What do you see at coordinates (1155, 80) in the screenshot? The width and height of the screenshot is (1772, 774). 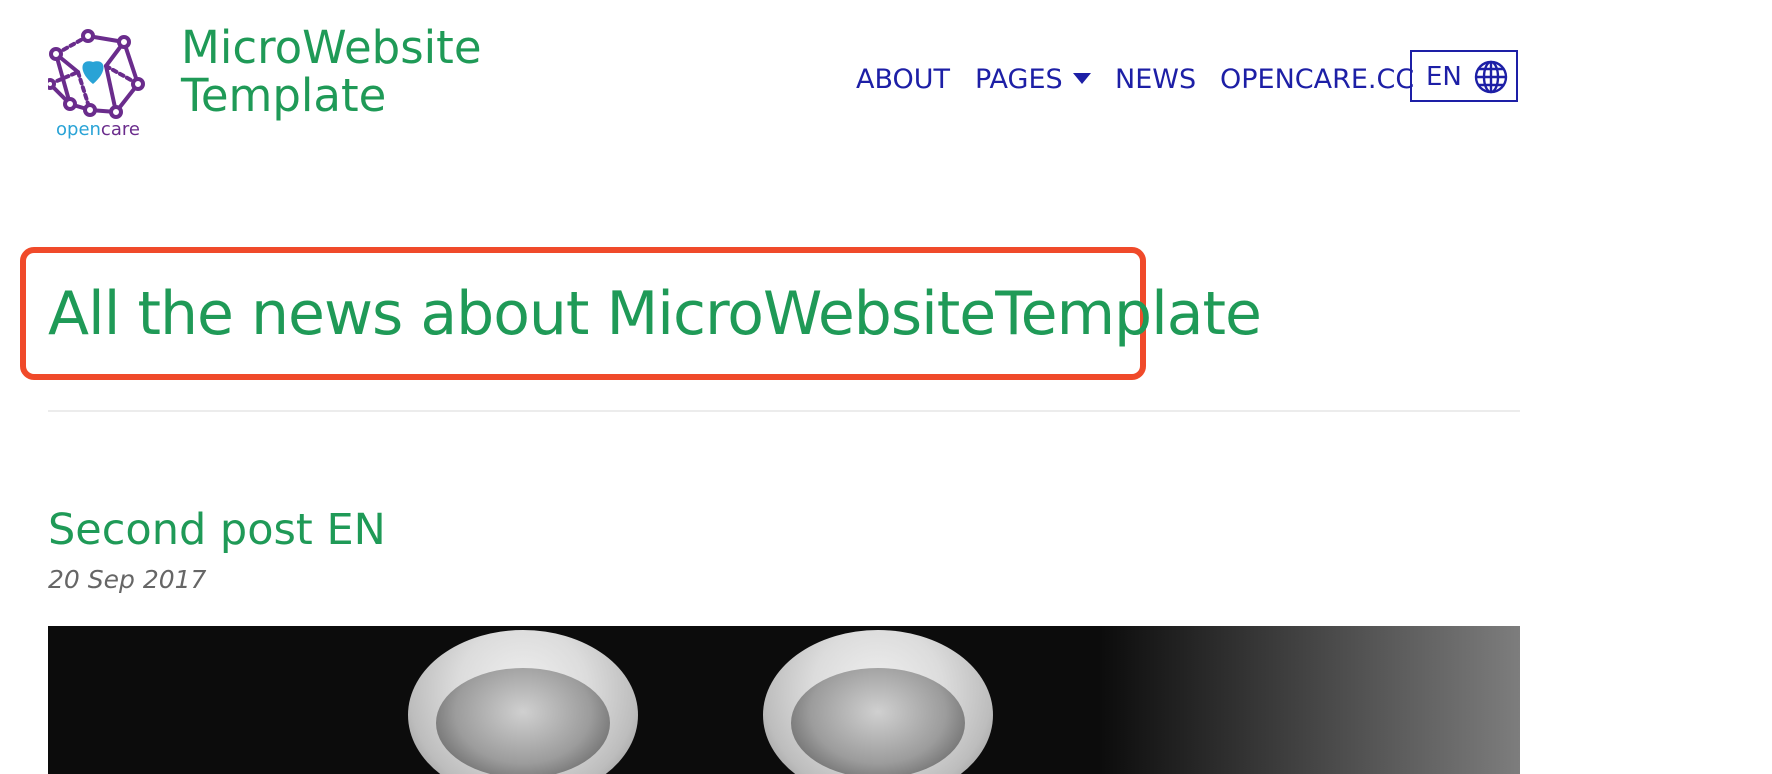 I see `nav-item-news: NEWS` at bounding box center [1155, 80].